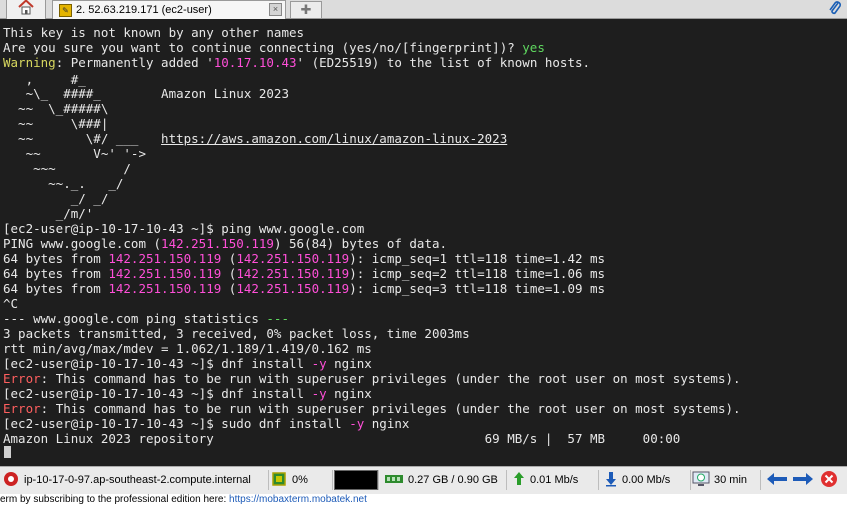  Describe the element at coordinates (67, 168) in the screenshot. I see `ascii-art-line: ~~~ /` at that location.